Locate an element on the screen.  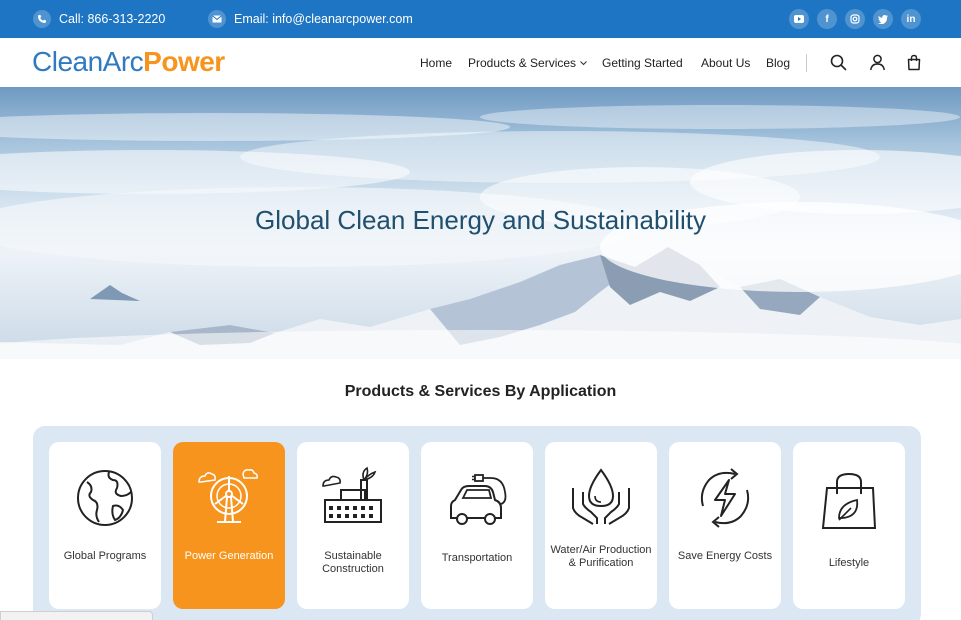
card-sustainable-construction: Sustainable Construction is located at coordinates (353, 525).